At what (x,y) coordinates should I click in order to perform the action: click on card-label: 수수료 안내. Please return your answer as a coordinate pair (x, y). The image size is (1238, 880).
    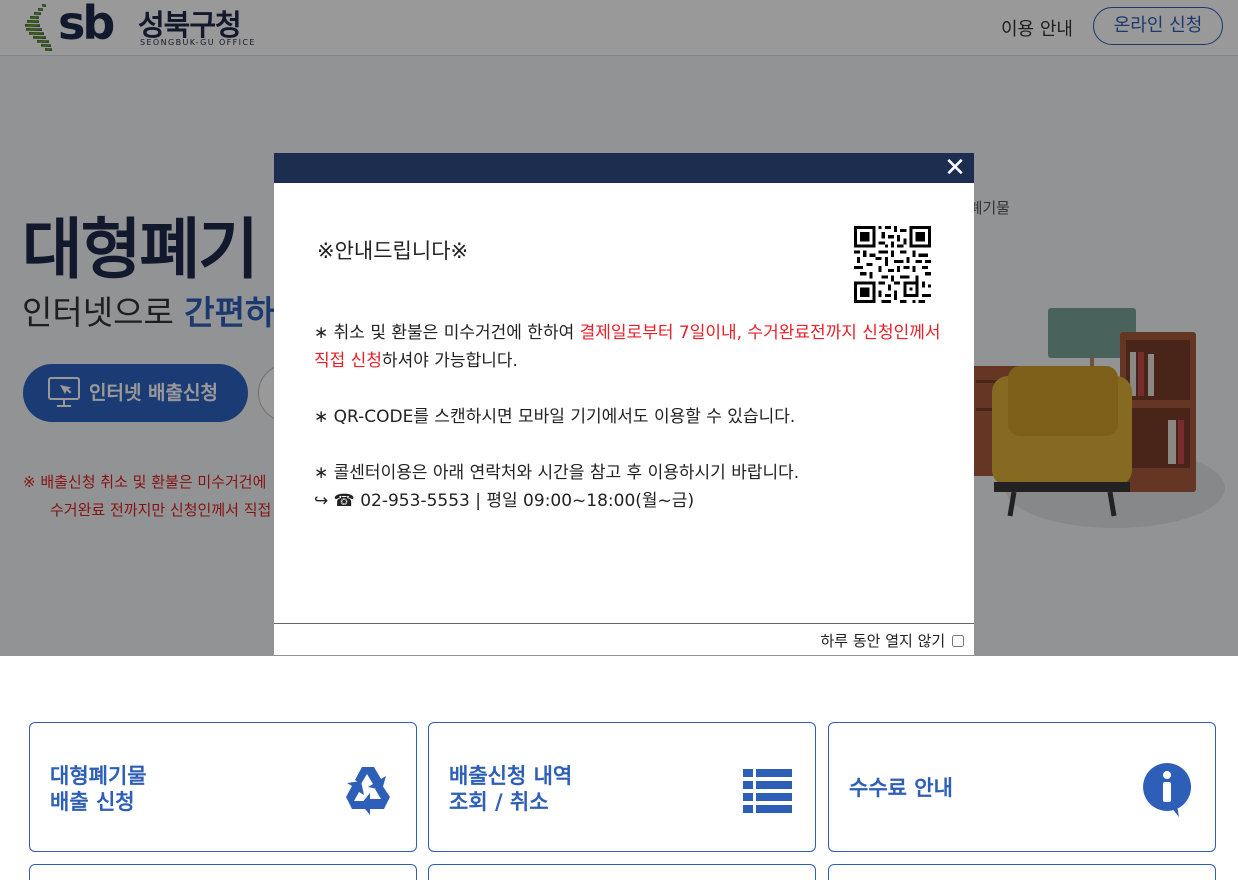
    Looking at the image, I should click on (901, 788).